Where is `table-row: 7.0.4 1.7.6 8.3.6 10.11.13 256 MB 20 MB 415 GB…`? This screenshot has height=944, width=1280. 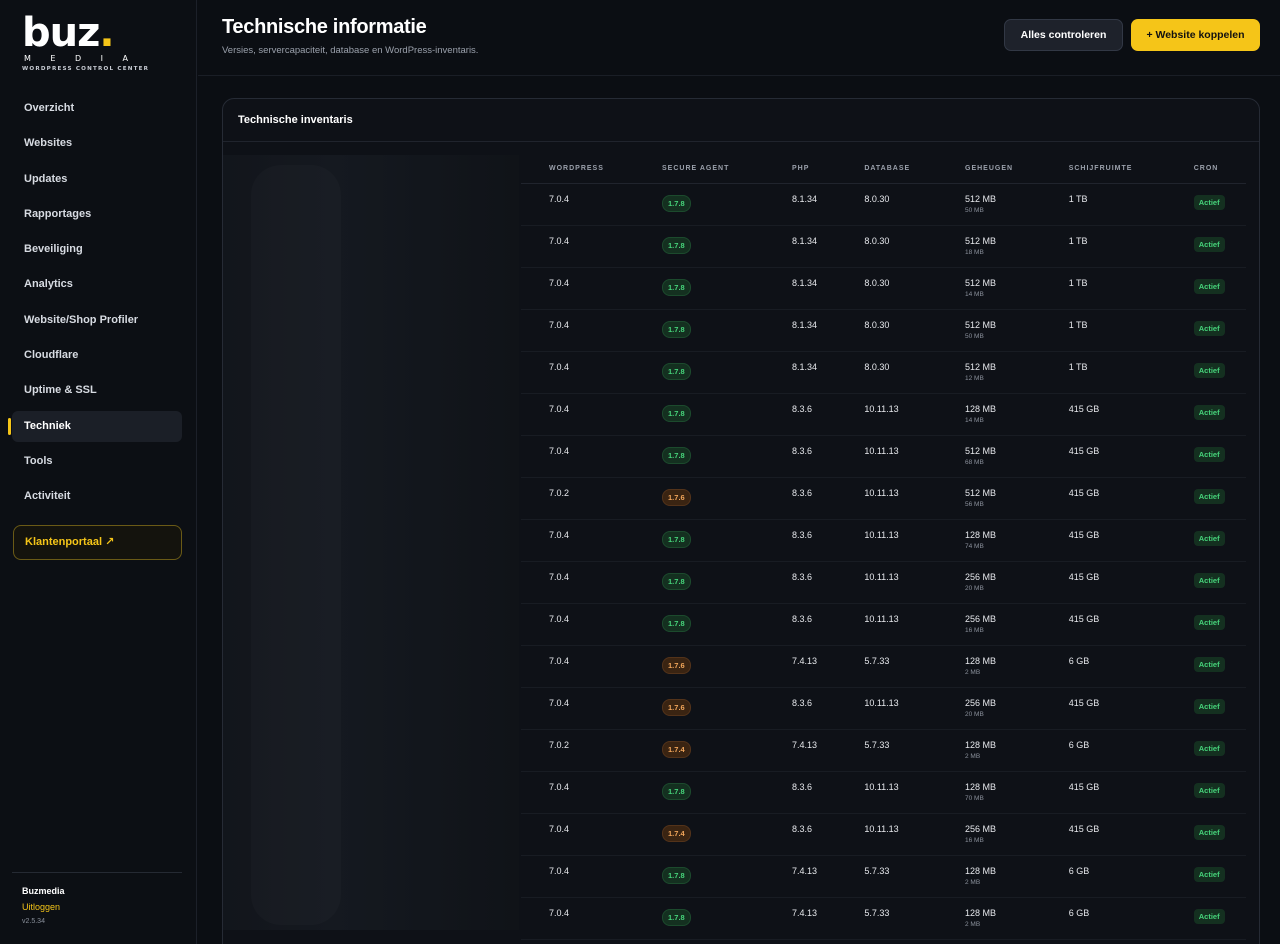 table-row: 7.0.4 1.7.6 8.3.6 10.11.13 256 MB 20 MB 415 GB… is located at coordinates (883, 708).